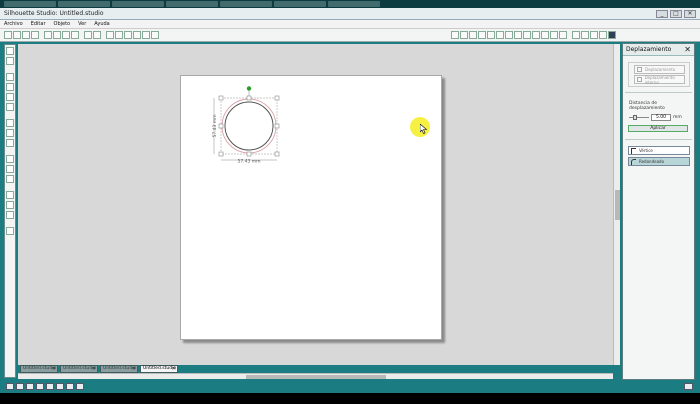 Image resolution: width=700 pixels, height=404 pixels. Describe the element at coordinates (10, 205) in the screenshot. I see `library-panel-icon` at that location.